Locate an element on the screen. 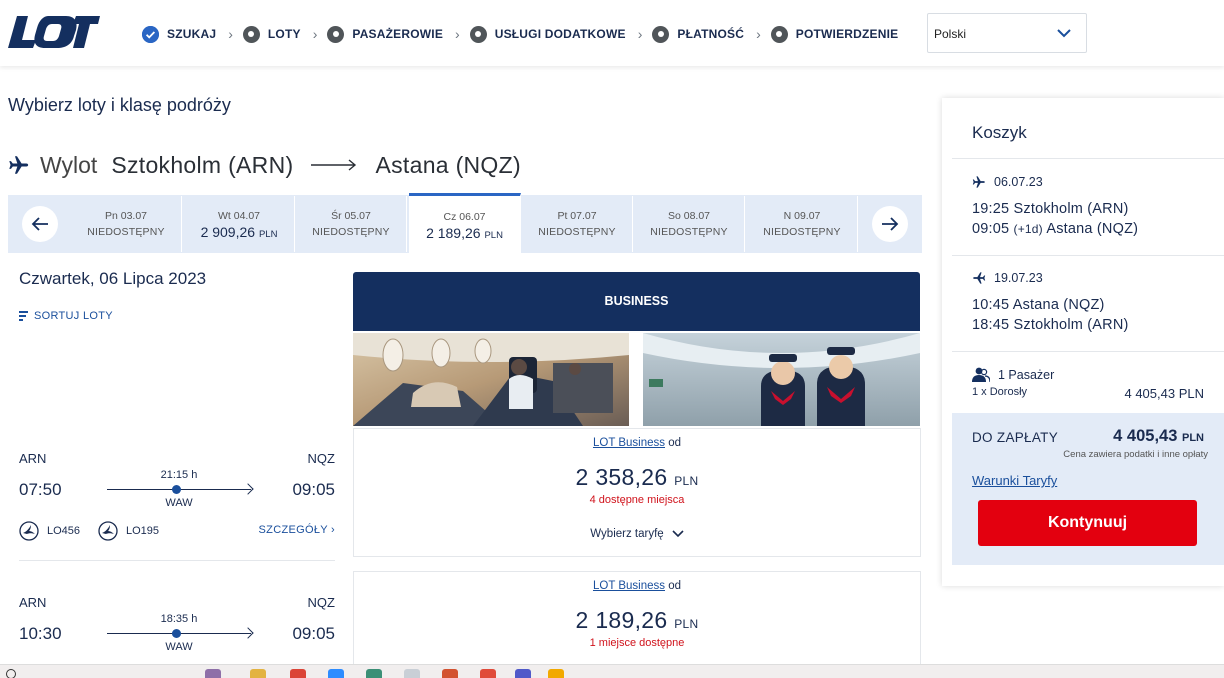  cabin-class-header: BUSINESS is located at coordinates (636, 301).